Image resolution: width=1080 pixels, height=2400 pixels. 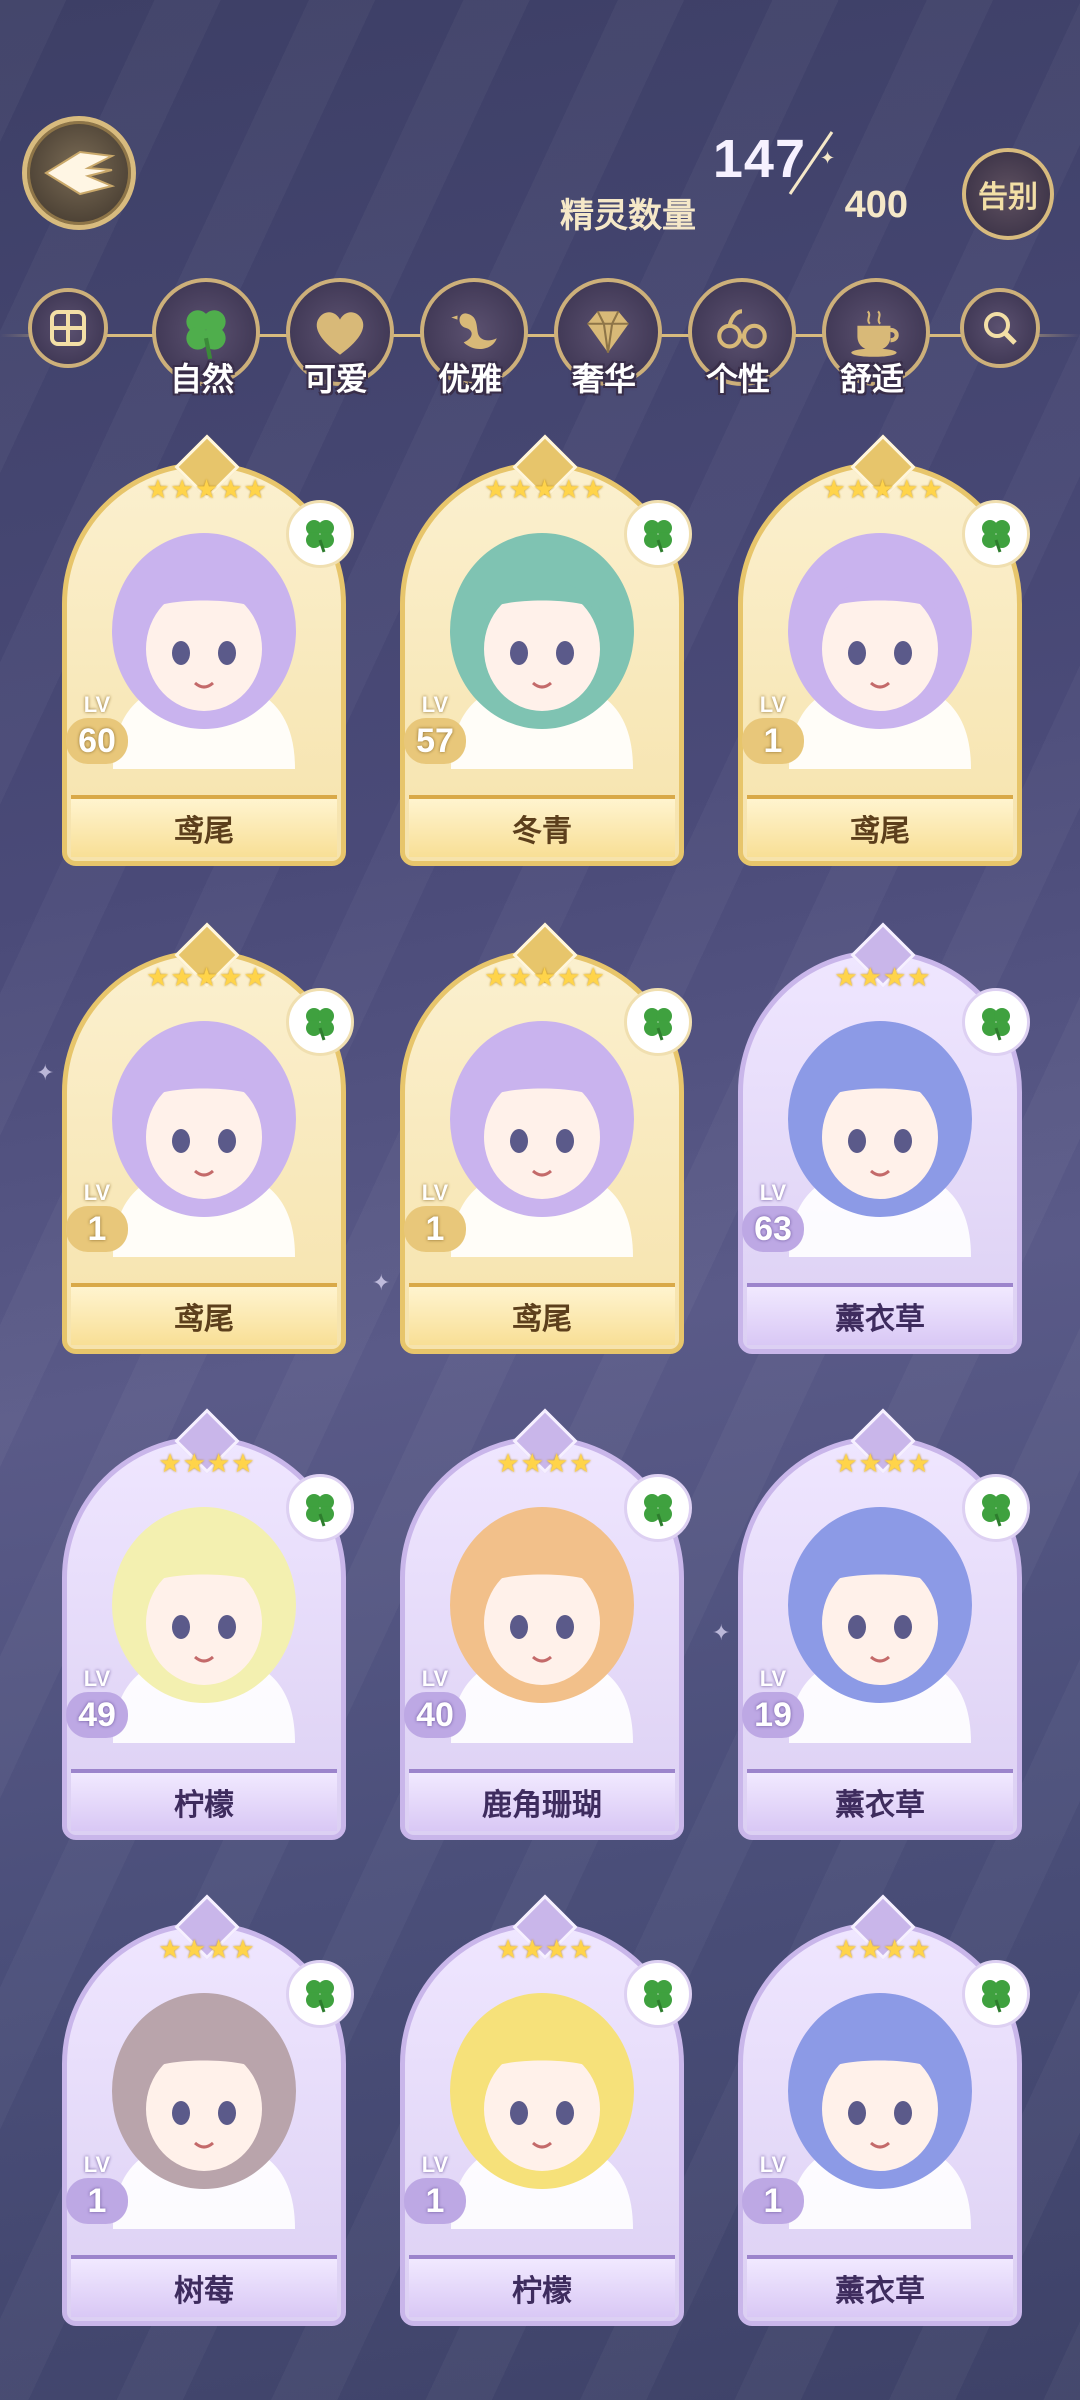 I want to click on back-arrow-icon, so click(x=80, y=173).